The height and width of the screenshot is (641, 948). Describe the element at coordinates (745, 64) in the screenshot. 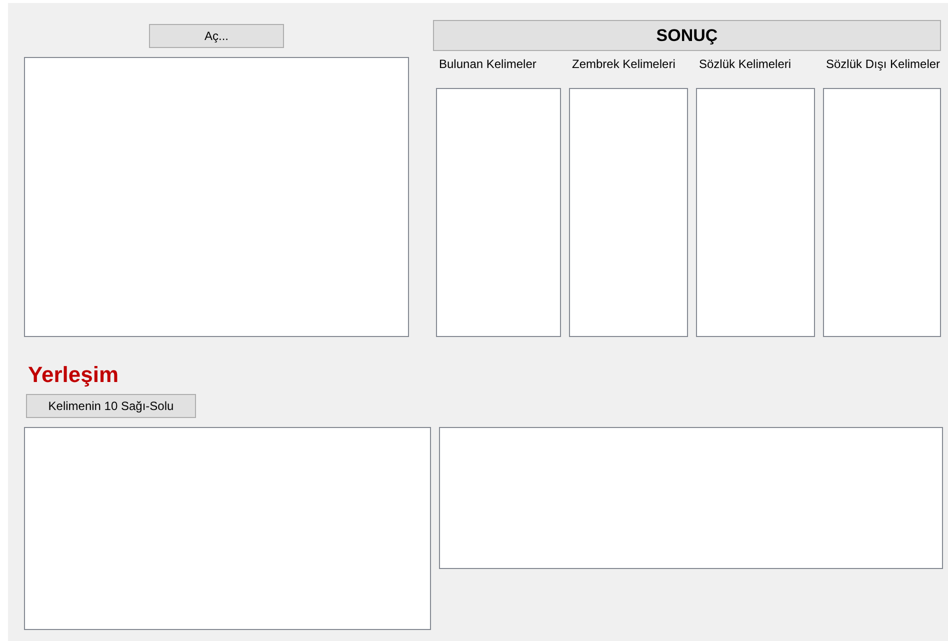

I see `column-label: Sözlük Kelimeleri` at that location.